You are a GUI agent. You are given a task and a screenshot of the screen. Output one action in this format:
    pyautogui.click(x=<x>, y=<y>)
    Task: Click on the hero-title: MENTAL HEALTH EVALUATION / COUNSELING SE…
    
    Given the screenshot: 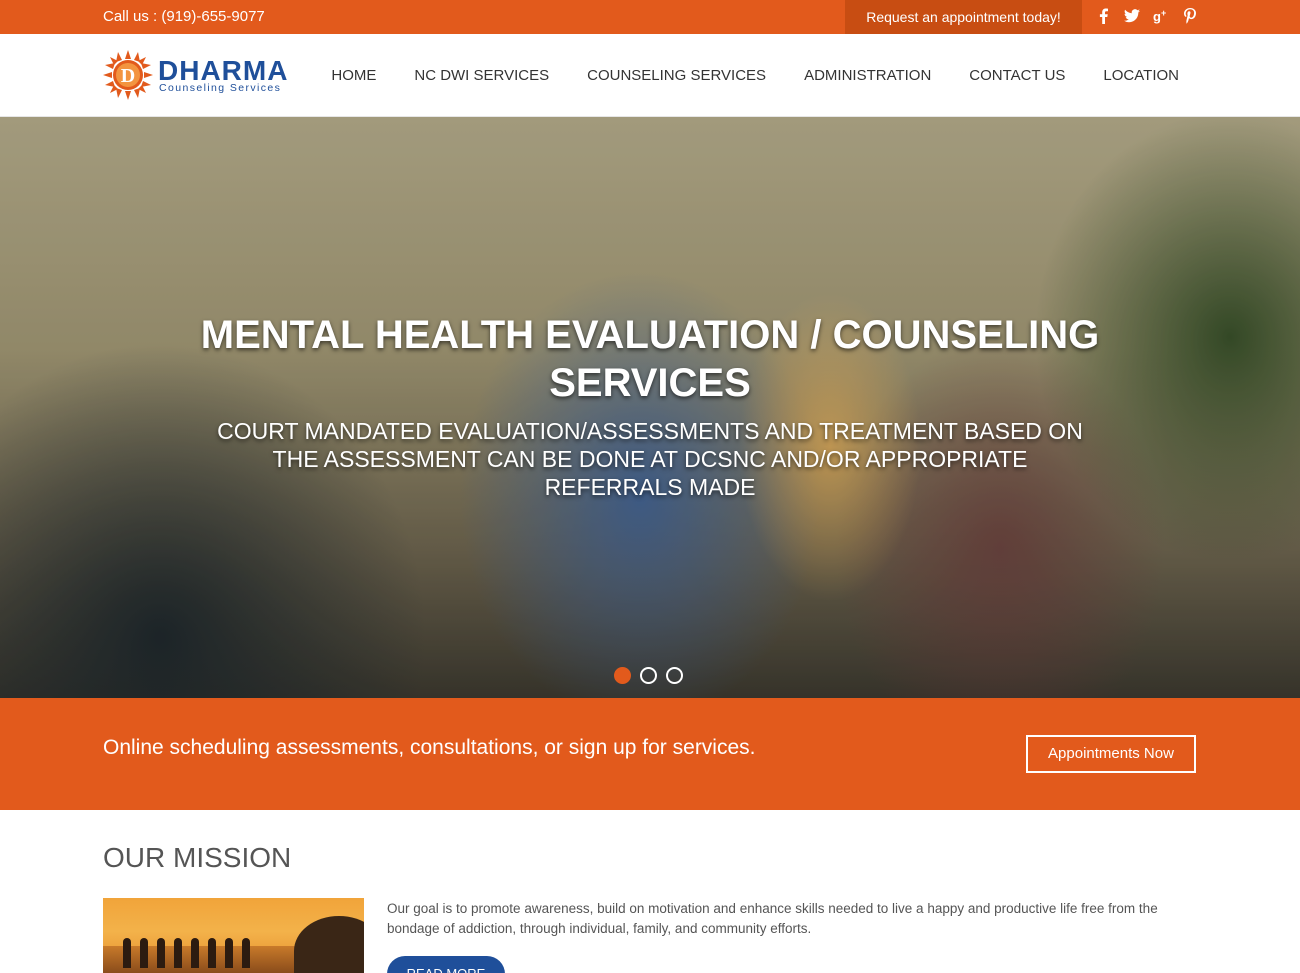 What is the action you would take?
    pyautogui.click(x=650, y=359)
    